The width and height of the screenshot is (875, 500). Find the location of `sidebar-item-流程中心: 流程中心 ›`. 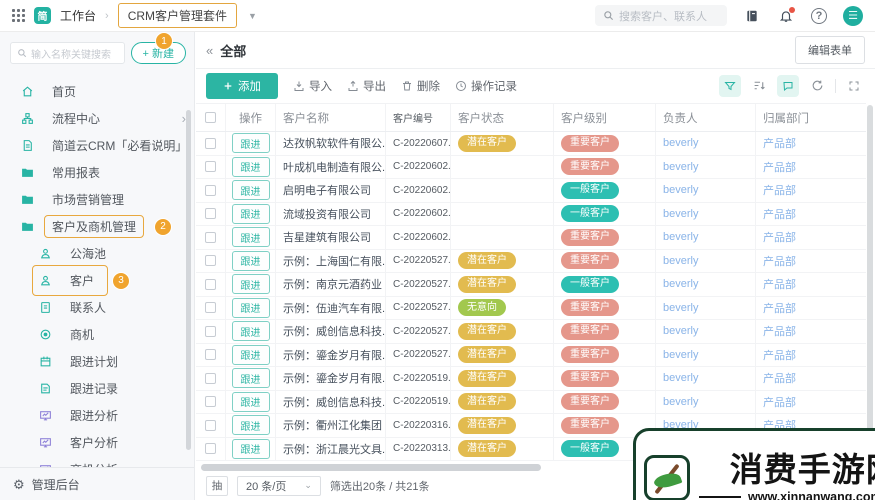

sidebar-item-流程中心: 流程中心 › is located at coordinates (97, 118).